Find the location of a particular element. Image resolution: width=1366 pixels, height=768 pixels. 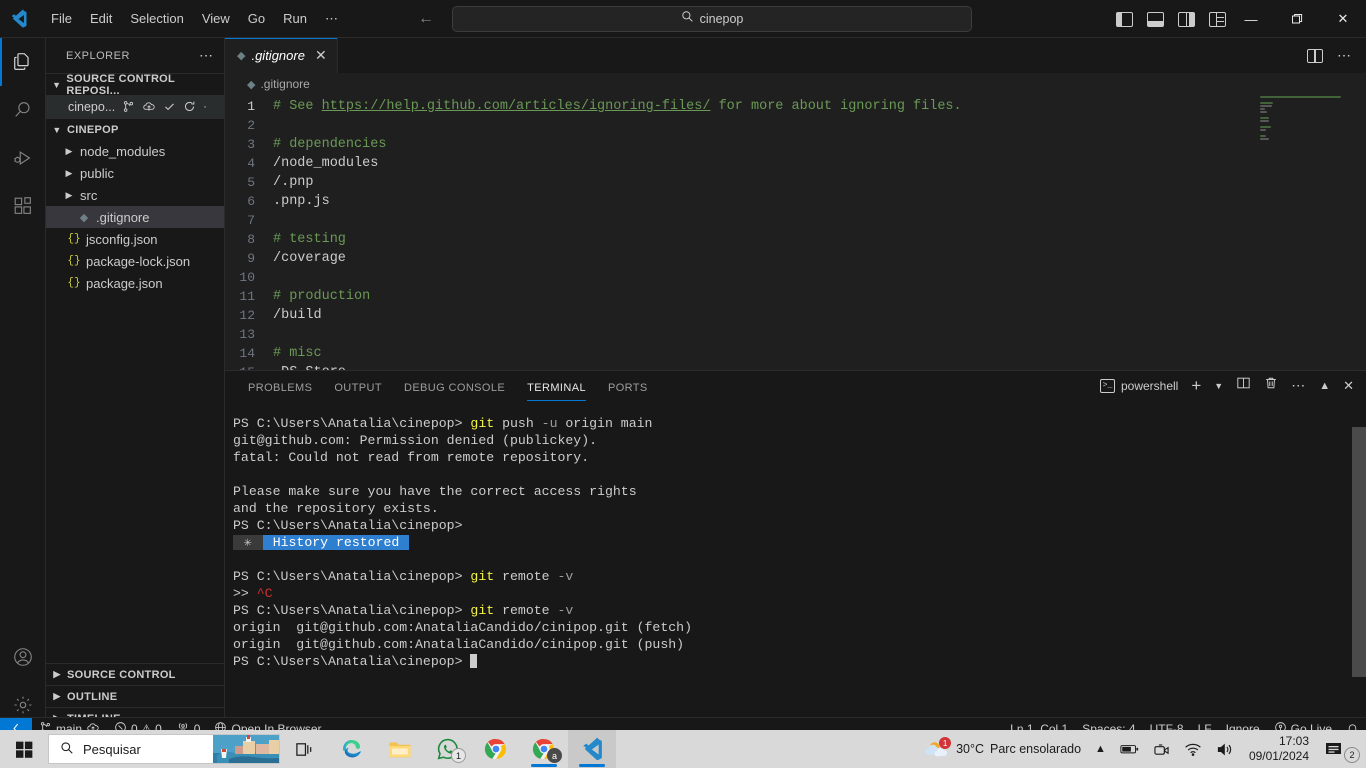

tree-item-jsconfig-json: {} jsconfig.json is located at coordinates (135, 239).